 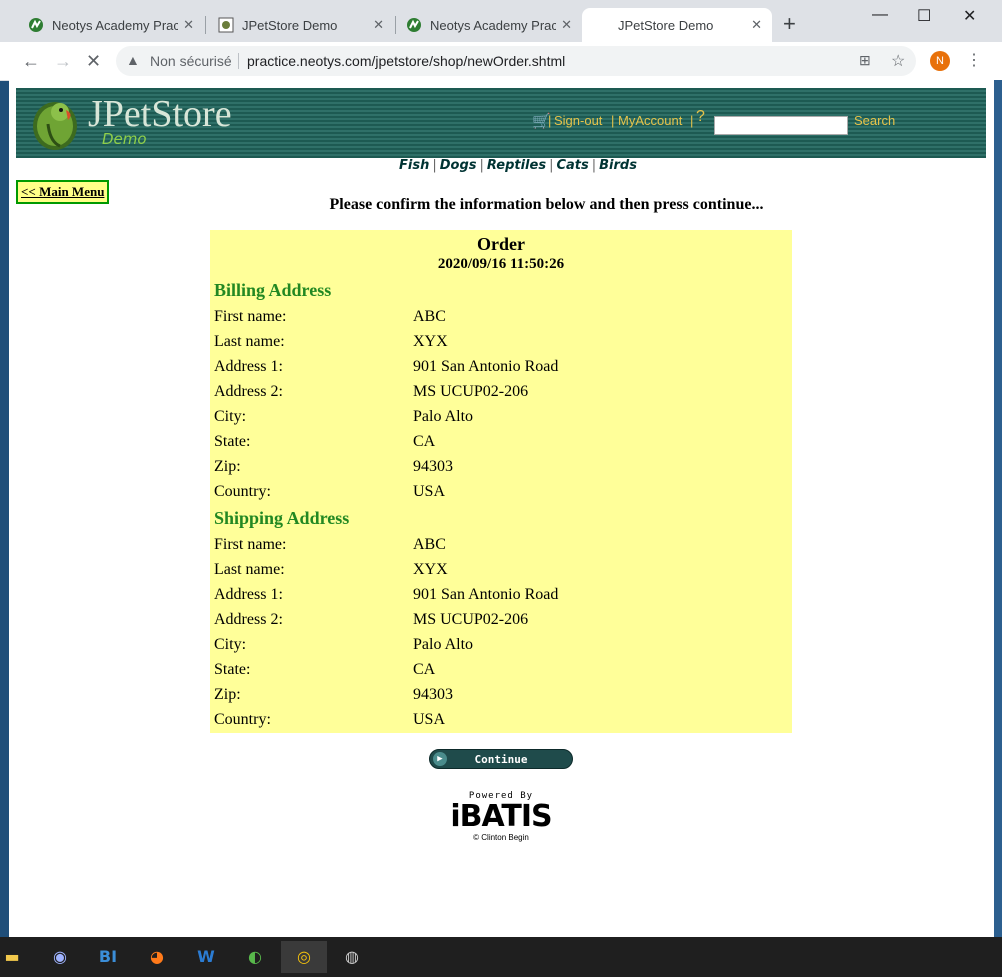 I want to click on continue-button: ▶ Continue, so click(x=501, y=759).